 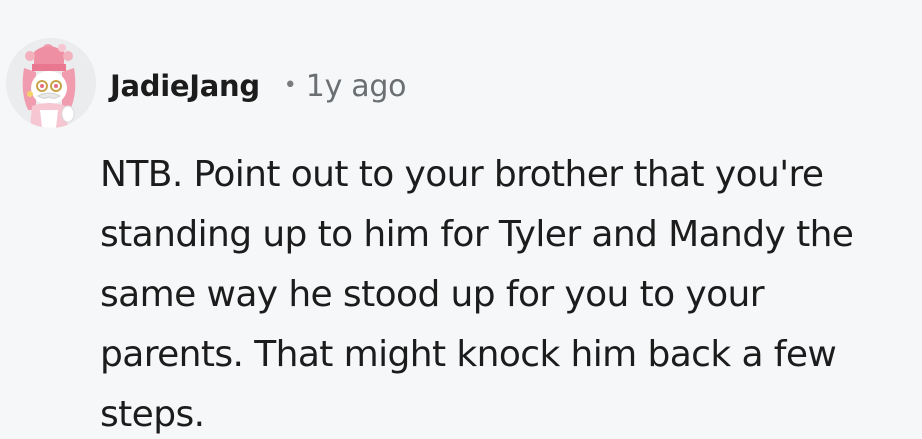 What do you see at coordinates (185, 86) in the screenshot?
I see `username-link: JadieJang` at bounding box center [185, 86].